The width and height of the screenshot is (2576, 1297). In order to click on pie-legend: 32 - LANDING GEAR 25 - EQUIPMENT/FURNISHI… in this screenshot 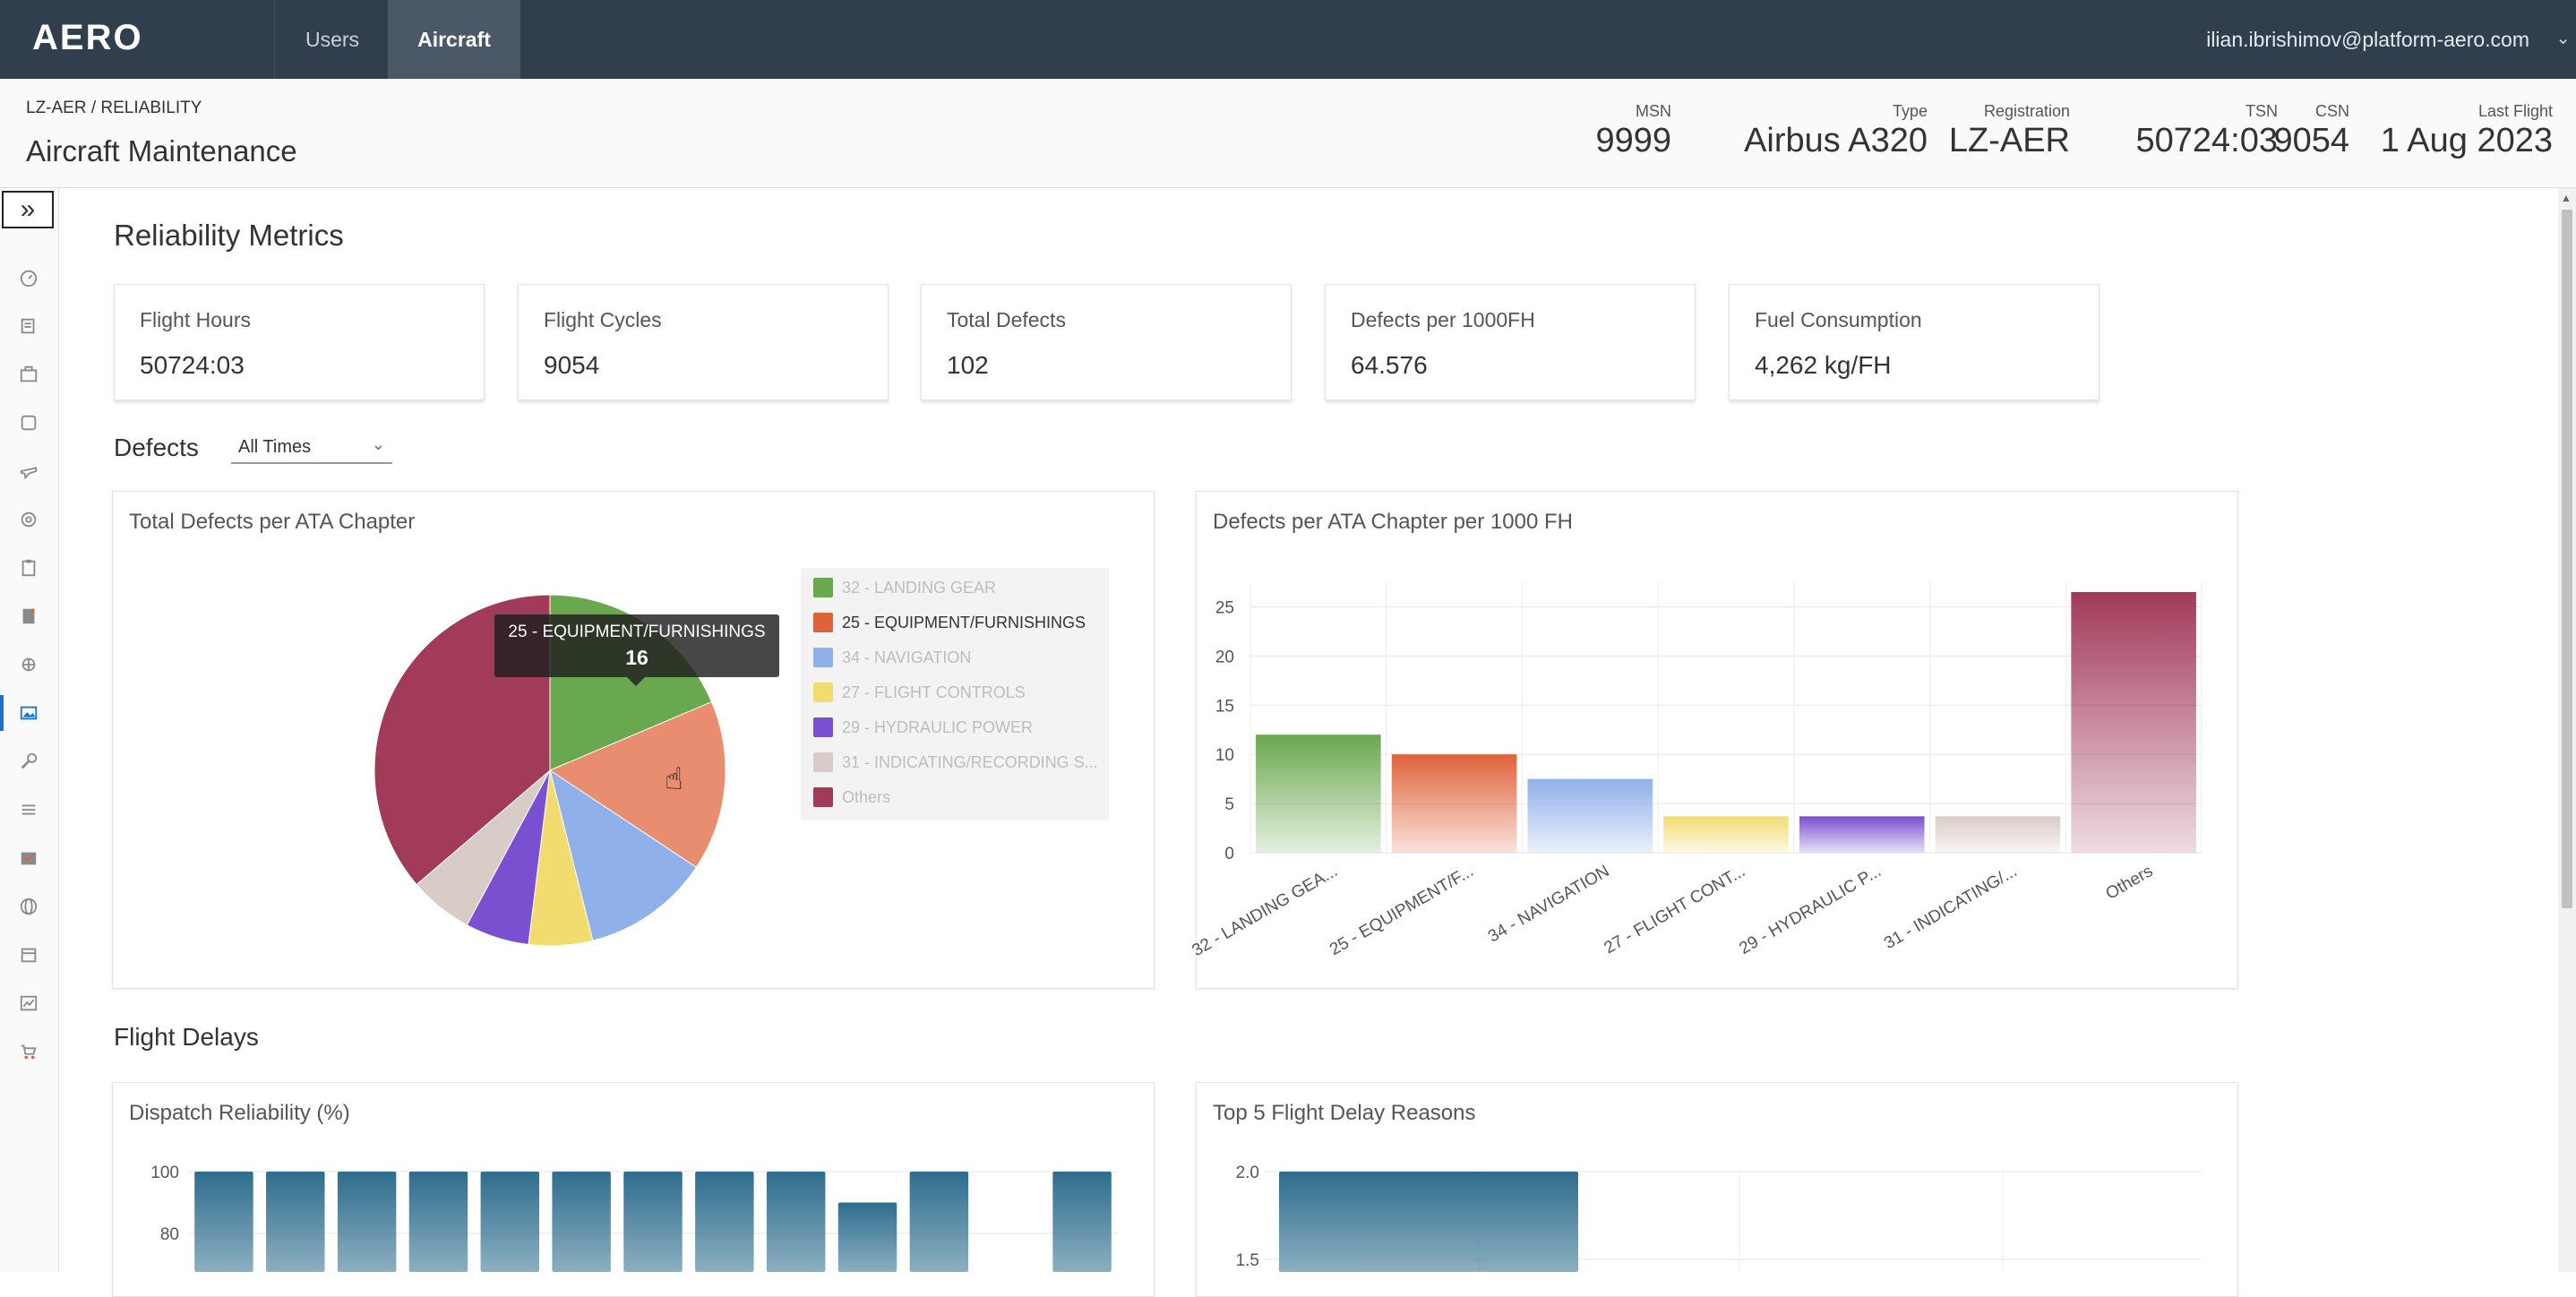, I will do `click(955, 694)`.